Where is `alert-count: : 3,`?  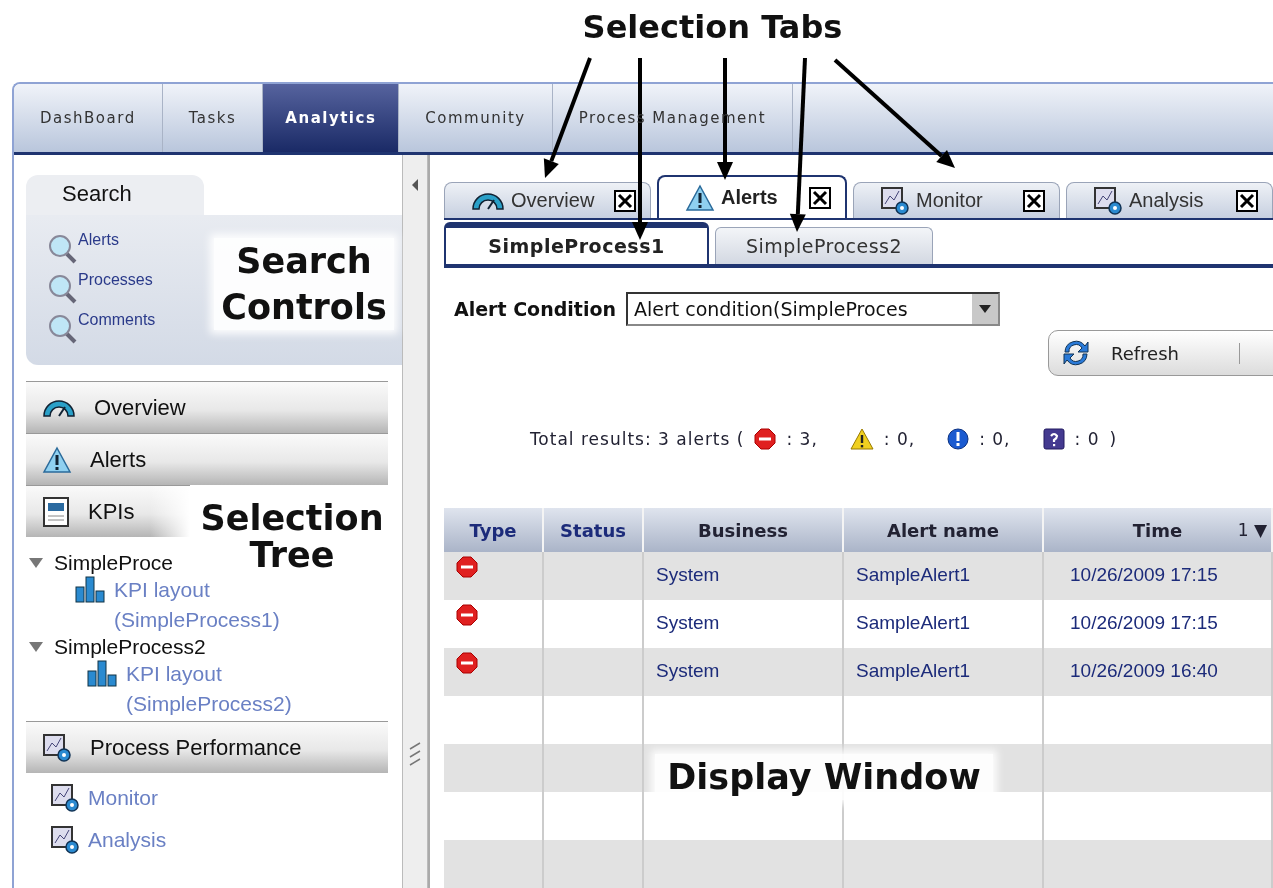 alert-count: : 3, is located at coordinates (802, 439).